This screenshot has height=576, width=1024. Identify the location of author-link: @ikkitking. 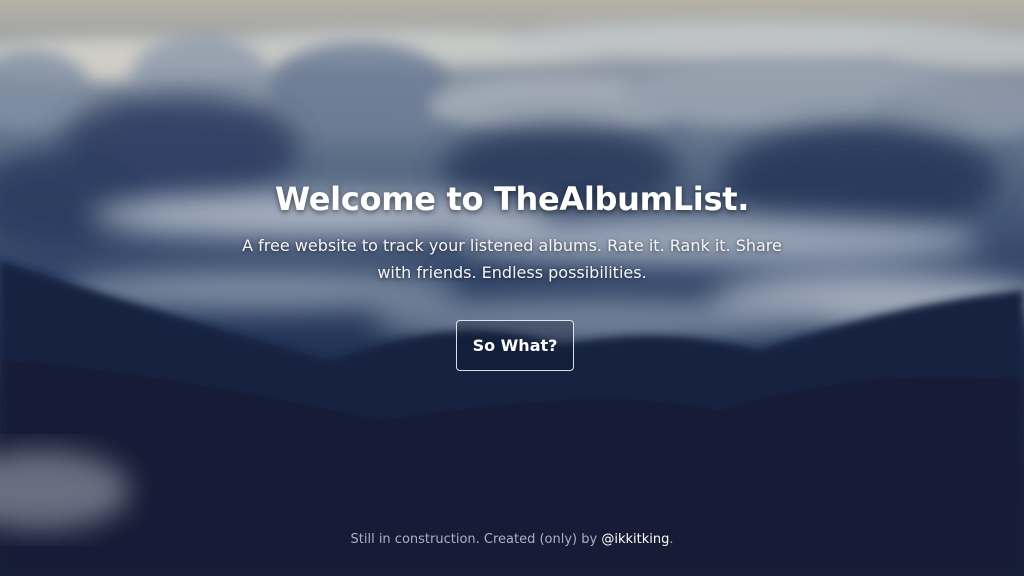
(635, 539).